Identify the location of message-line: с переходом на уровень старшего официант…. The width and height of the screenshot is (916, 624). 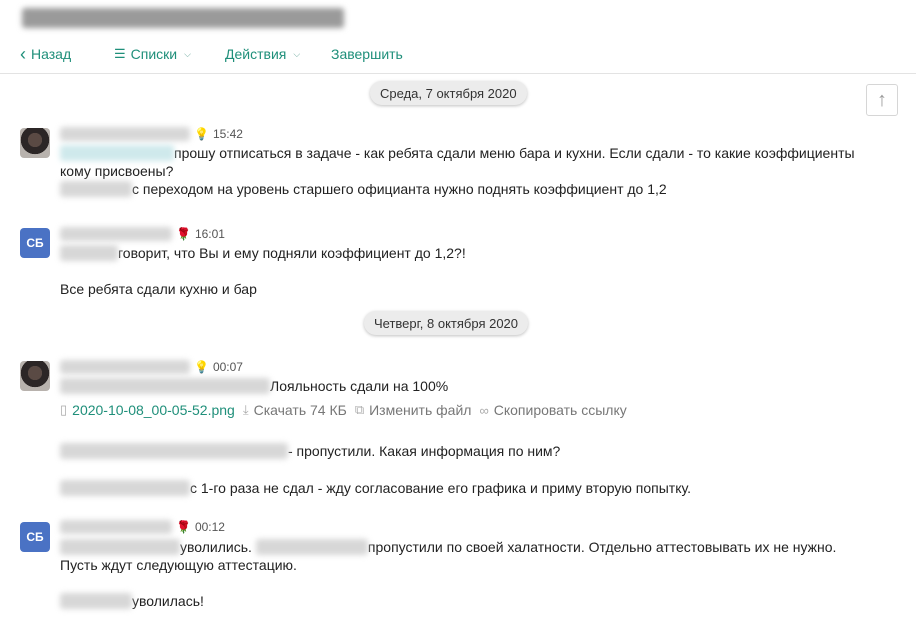
(363, 189).